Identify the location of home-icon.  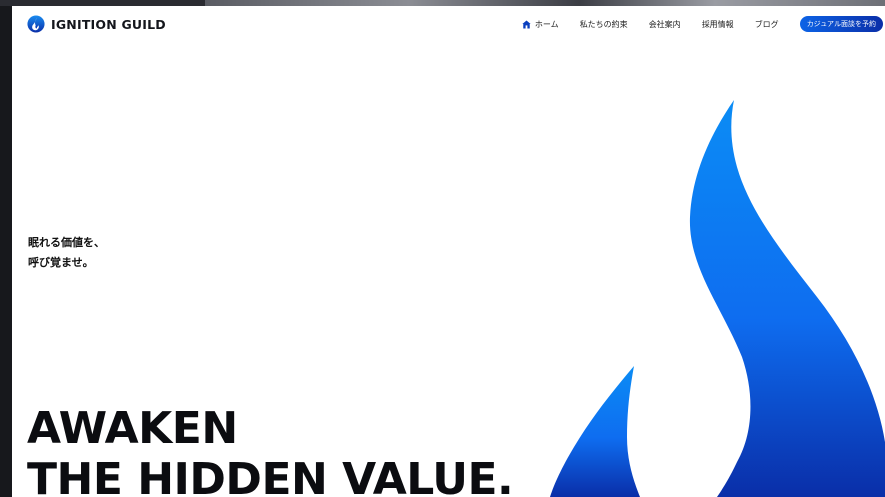
(526, 24).